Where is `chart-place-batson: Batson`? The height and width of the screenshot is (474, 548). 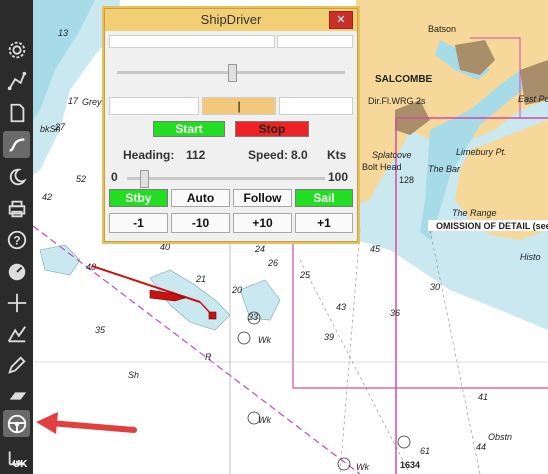 chart-place-batson: Batson is located at coordinates (442, 29).